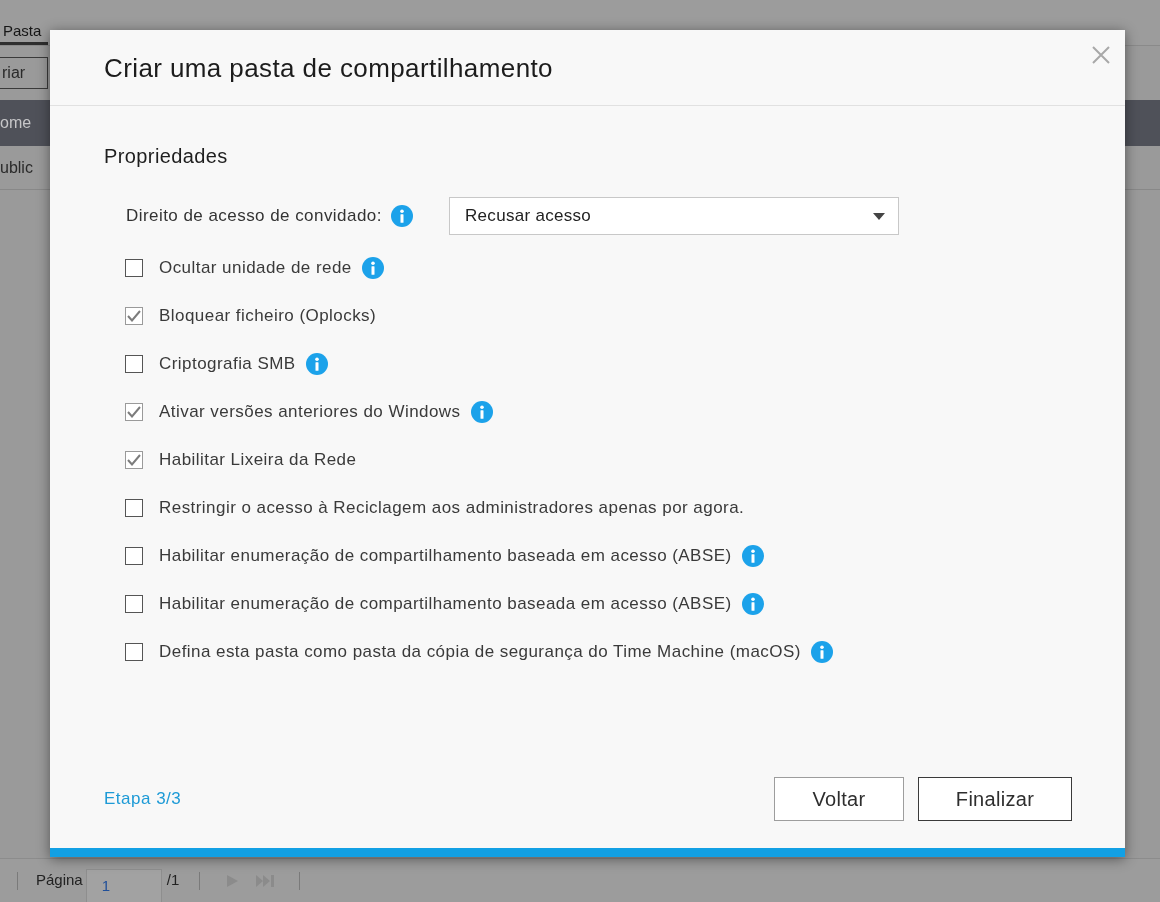 The image size is (1160, 902). Describe the element at coordinates (255, 268) in the screenshot. I see `option-label: Ocultar unidade de rede` at that location.